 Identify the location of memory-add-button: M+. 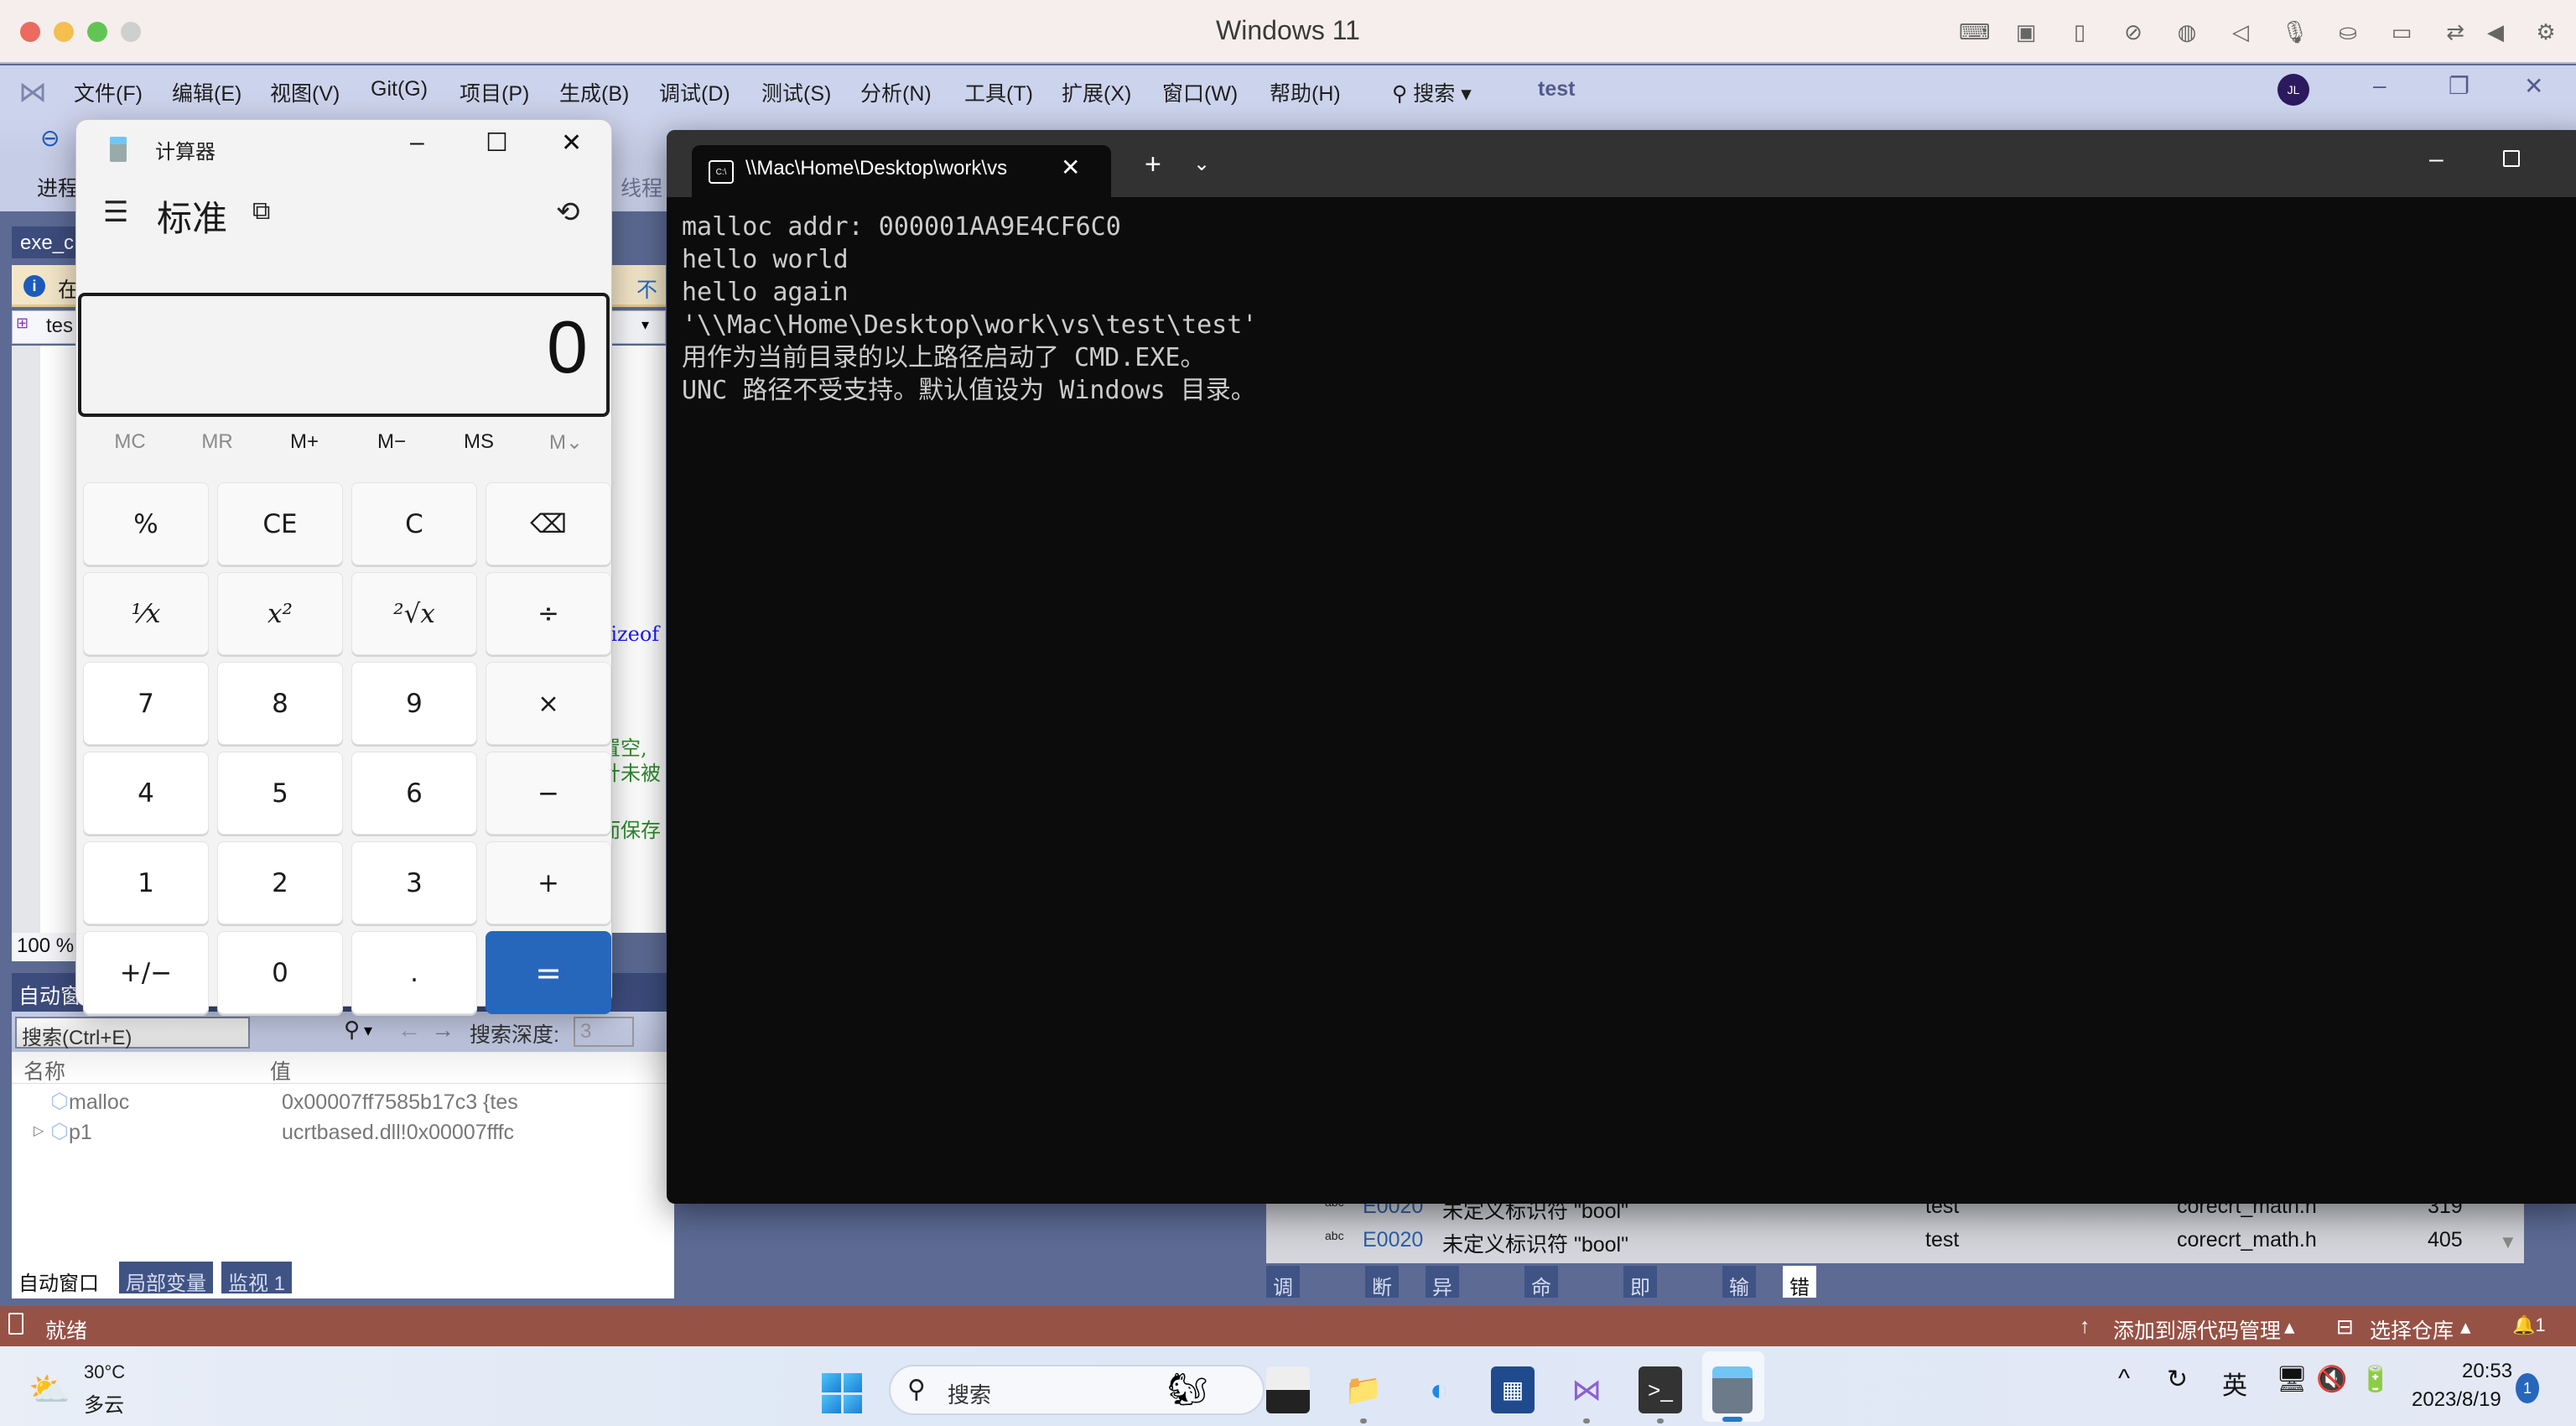
(304, 442).